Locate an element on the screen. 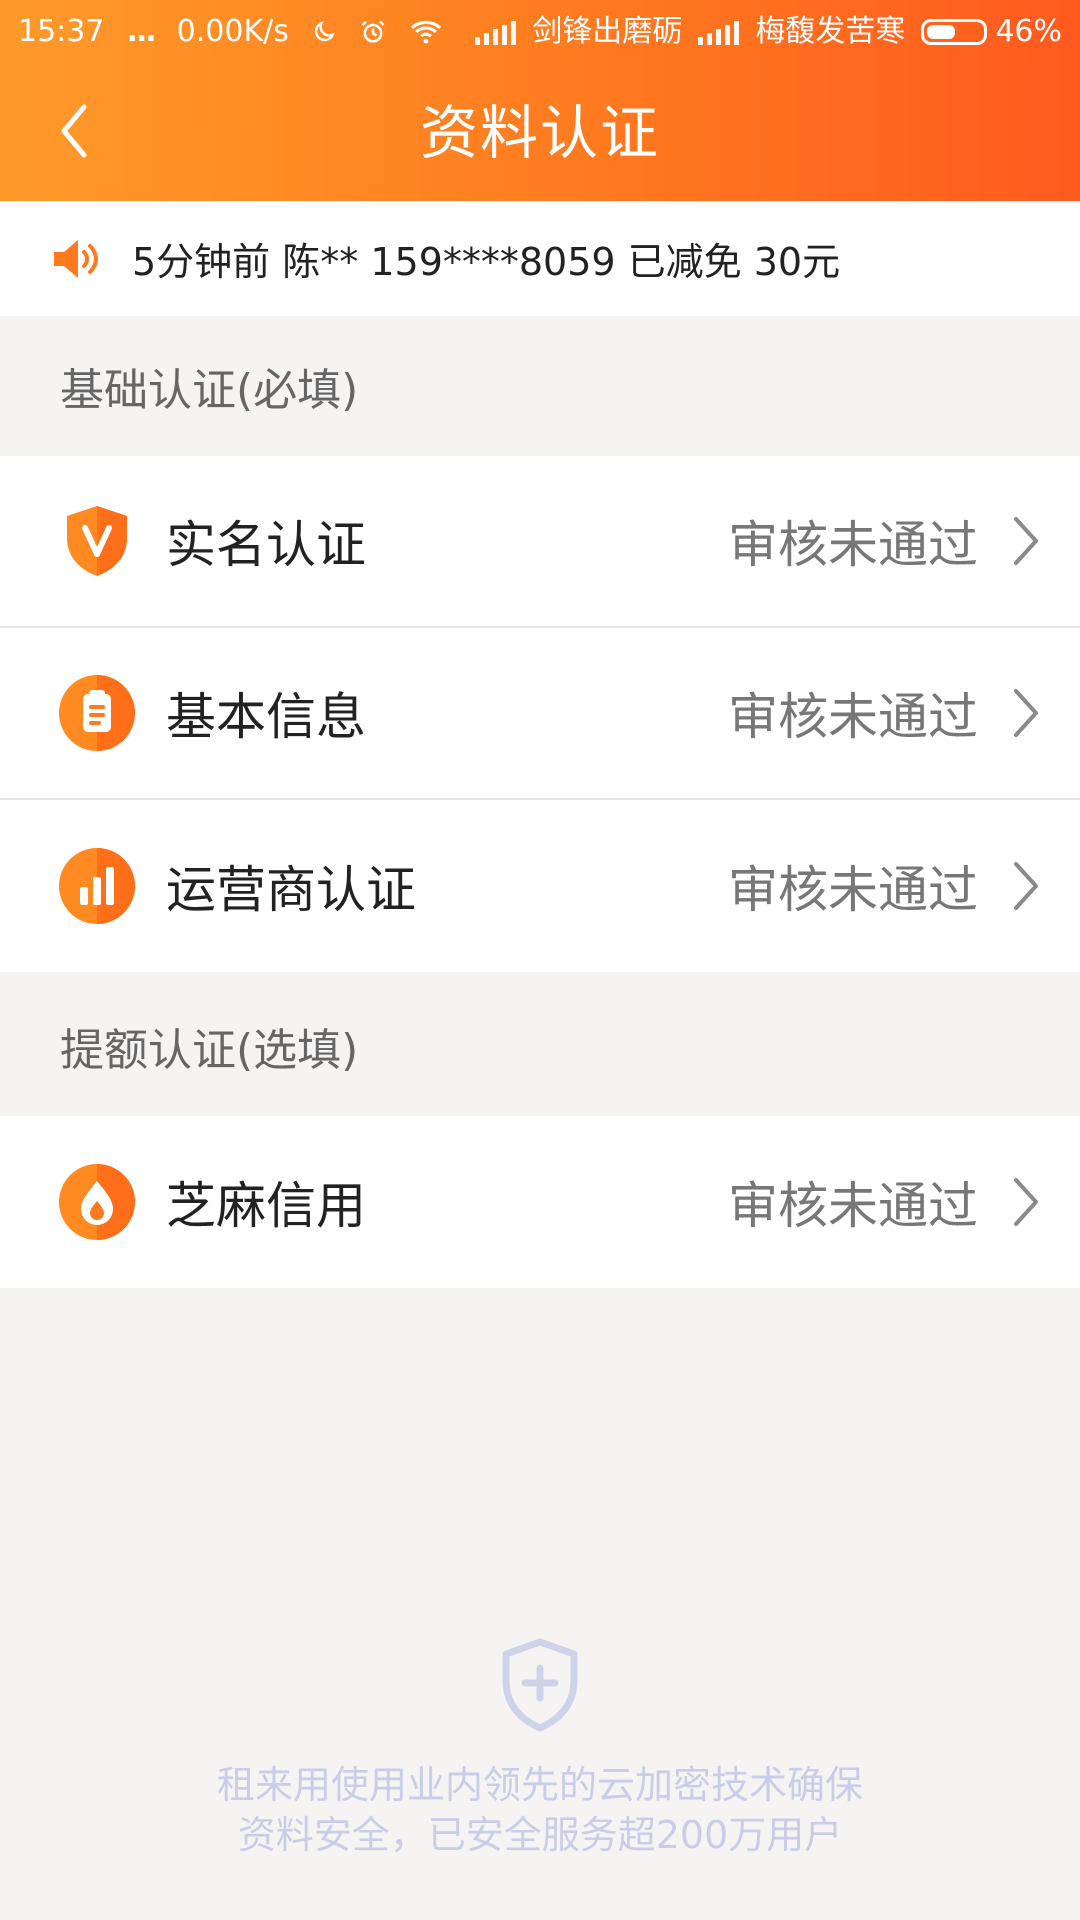  wifi-icon is located at coordinates (426, 32).